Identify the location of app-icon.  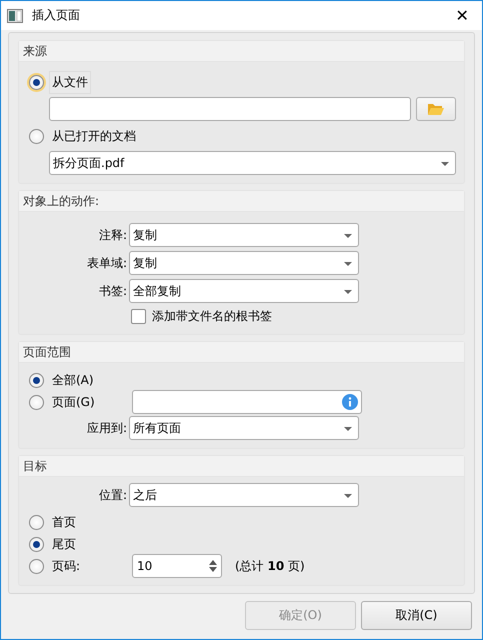
(15, 15).